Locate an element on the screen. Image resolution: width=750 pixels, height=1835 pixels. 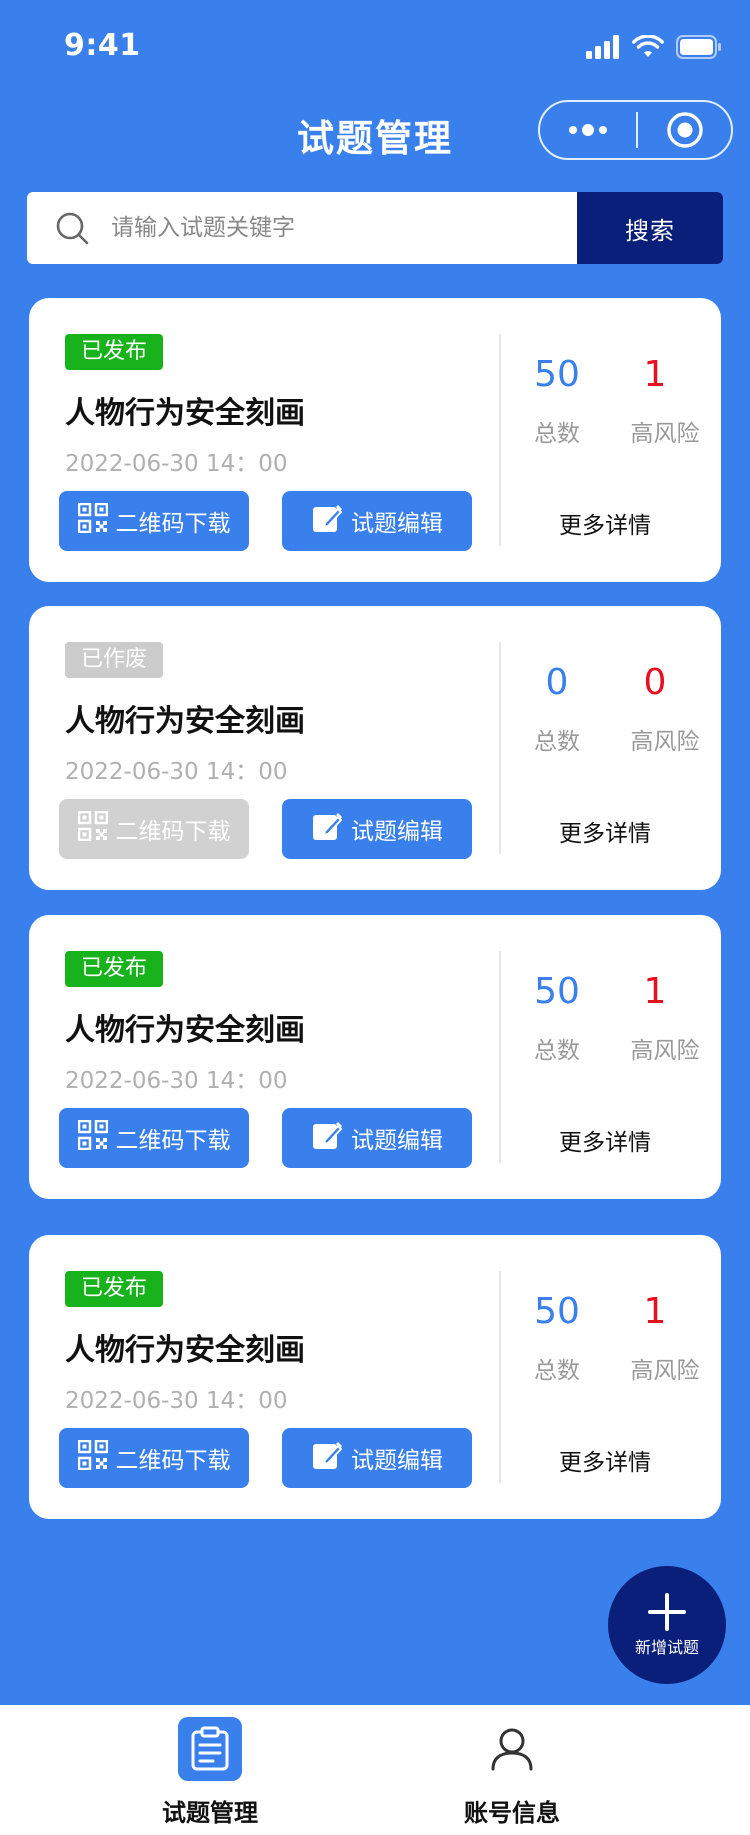
high-risk-count: 0 is located at coordinates (655, 682).